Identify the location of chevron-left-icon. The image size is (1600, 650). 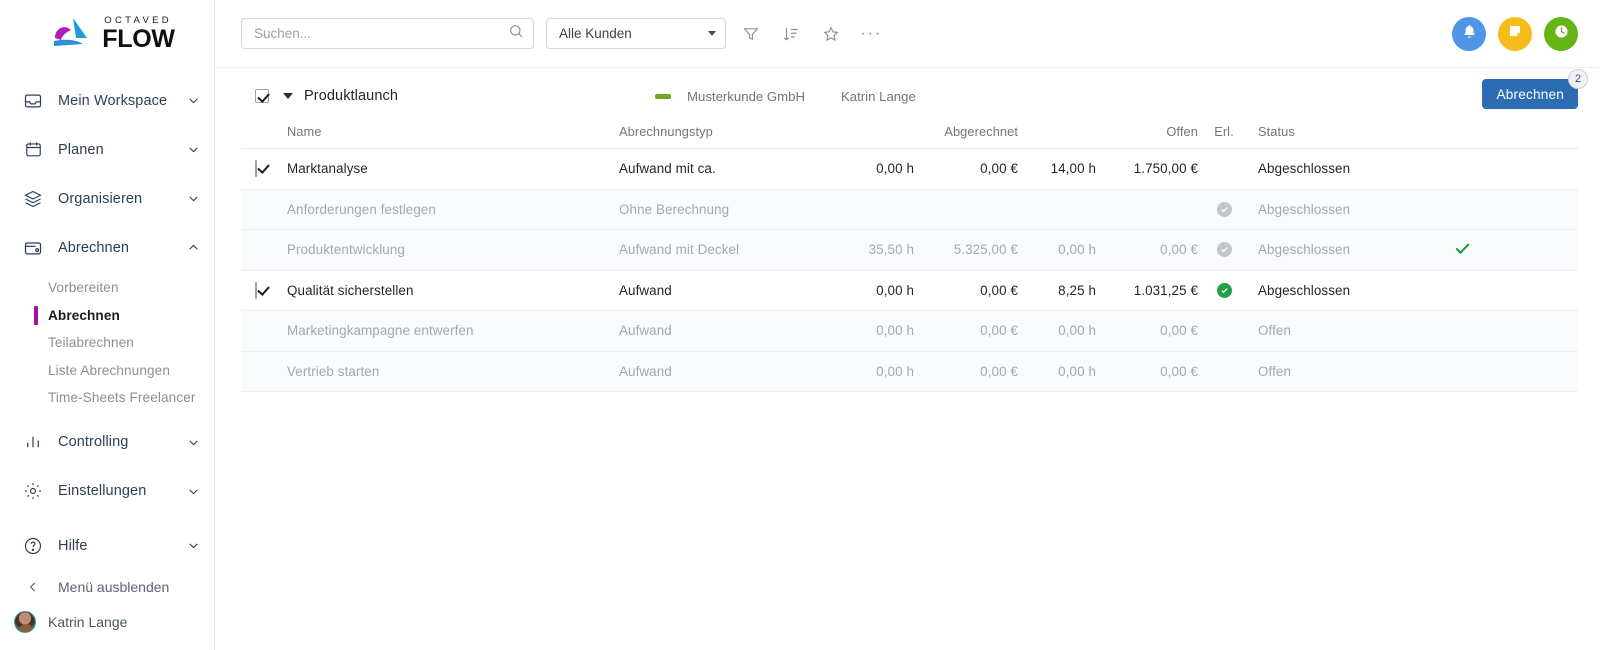
(33, 587).